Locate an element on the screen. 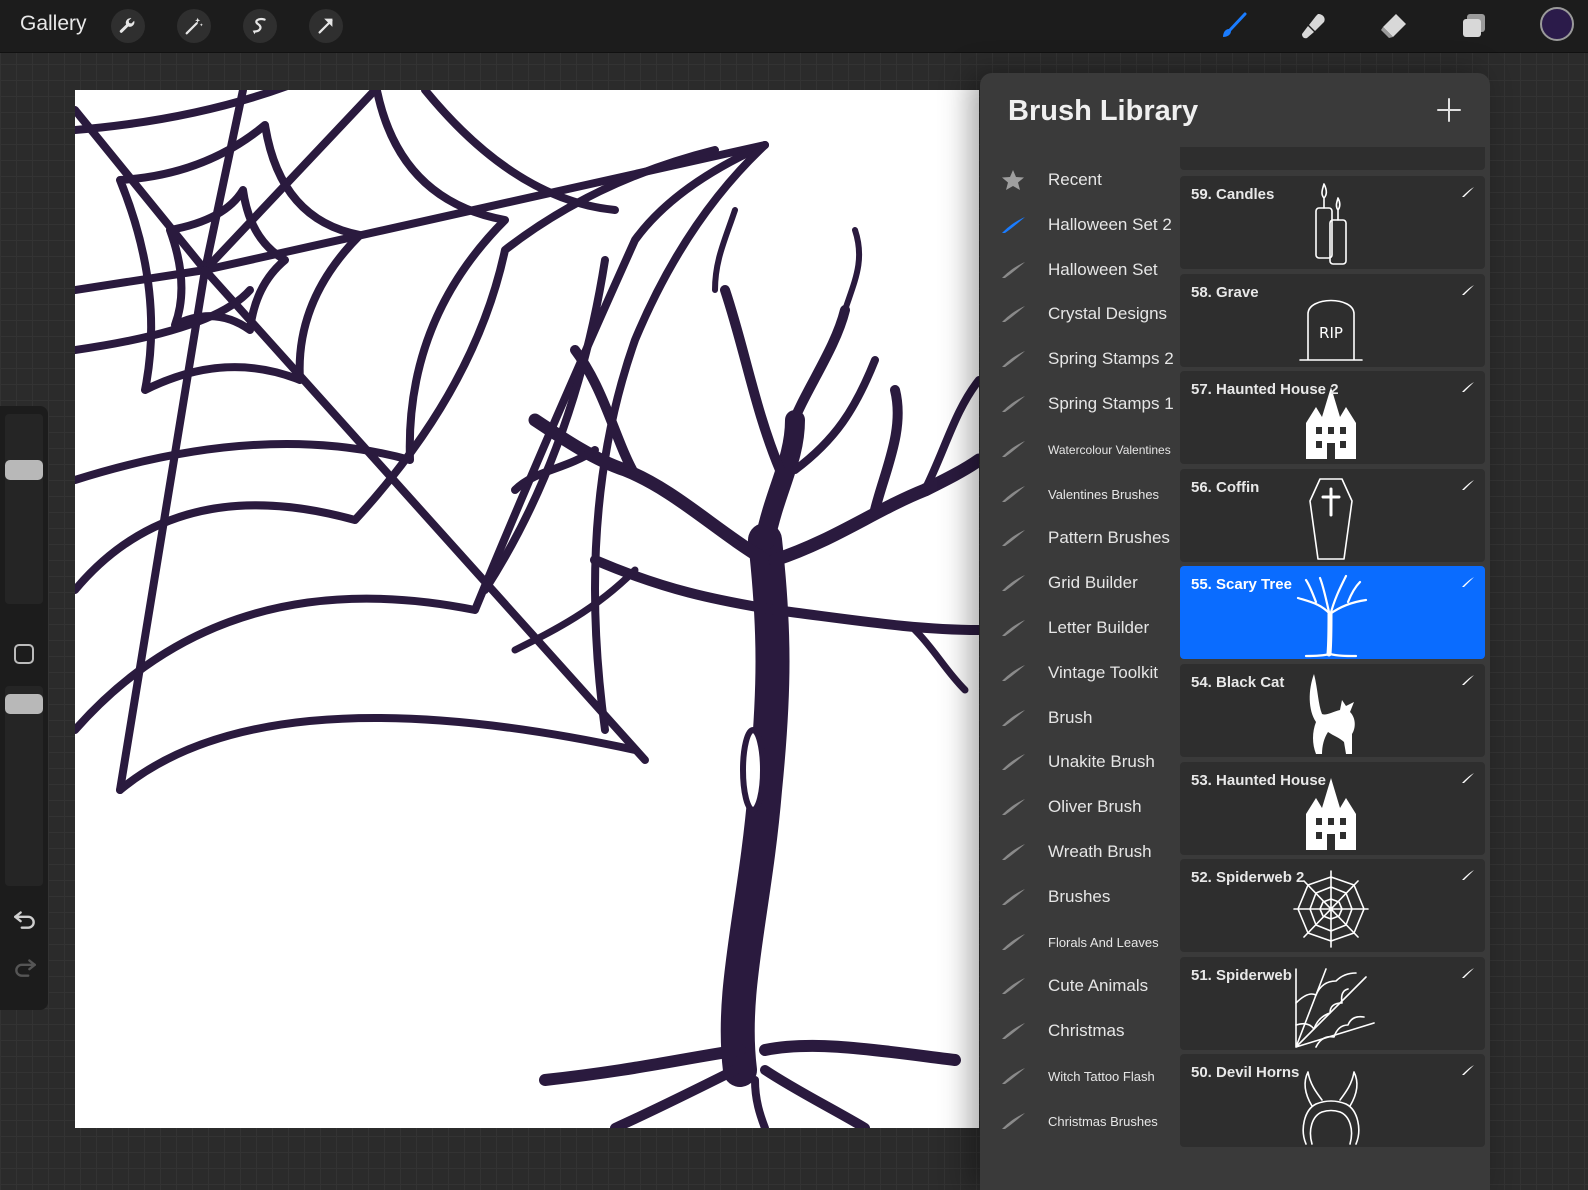  smudge-tool-button is located at coordinates (1314, 26).